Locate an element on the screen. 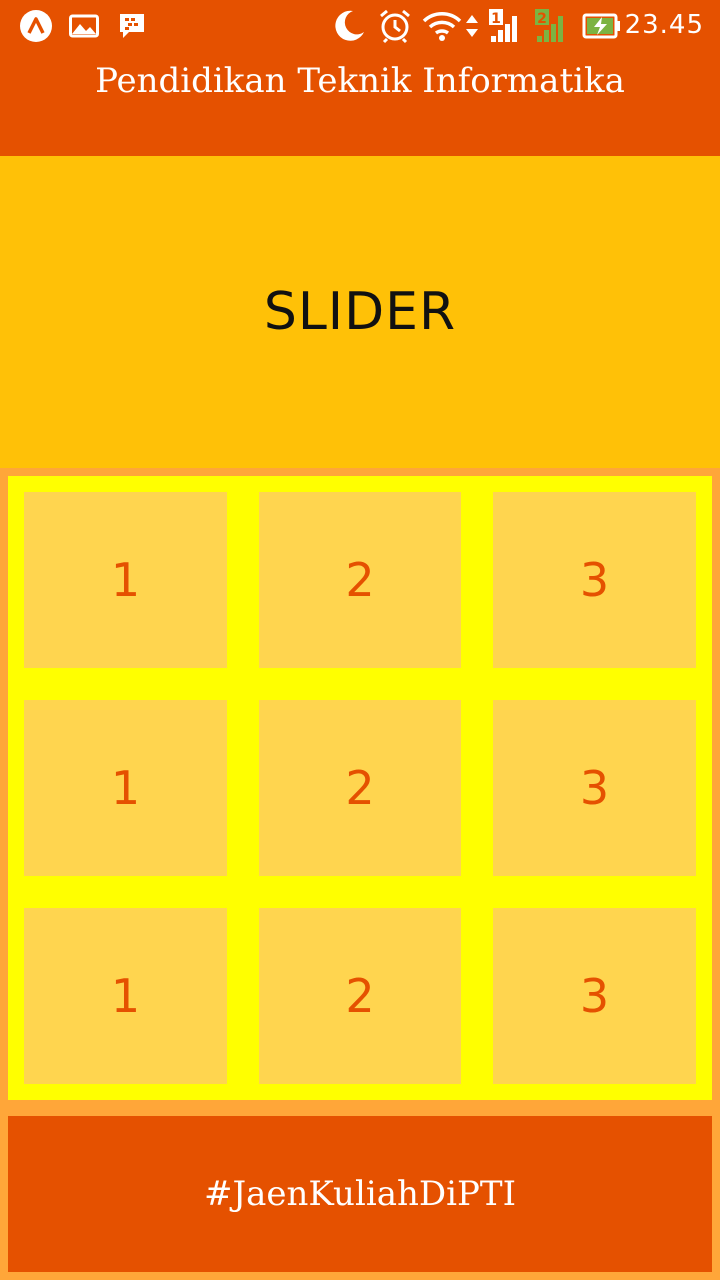 This screenshot has height=1280, width=720. grid-cell-r1-c3: 3 is located at coordinates (594, 580).